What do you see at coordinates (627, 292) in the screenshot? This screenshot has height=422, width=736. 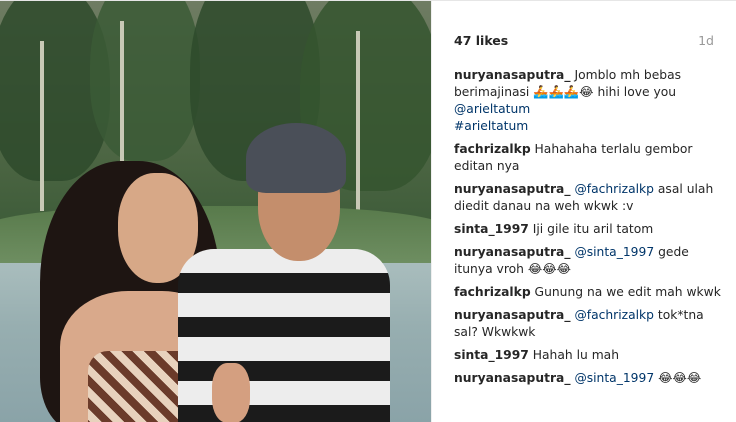 I see `comment-text: Gunung na we edit mah wkwk` at bounding box center [627, 292].